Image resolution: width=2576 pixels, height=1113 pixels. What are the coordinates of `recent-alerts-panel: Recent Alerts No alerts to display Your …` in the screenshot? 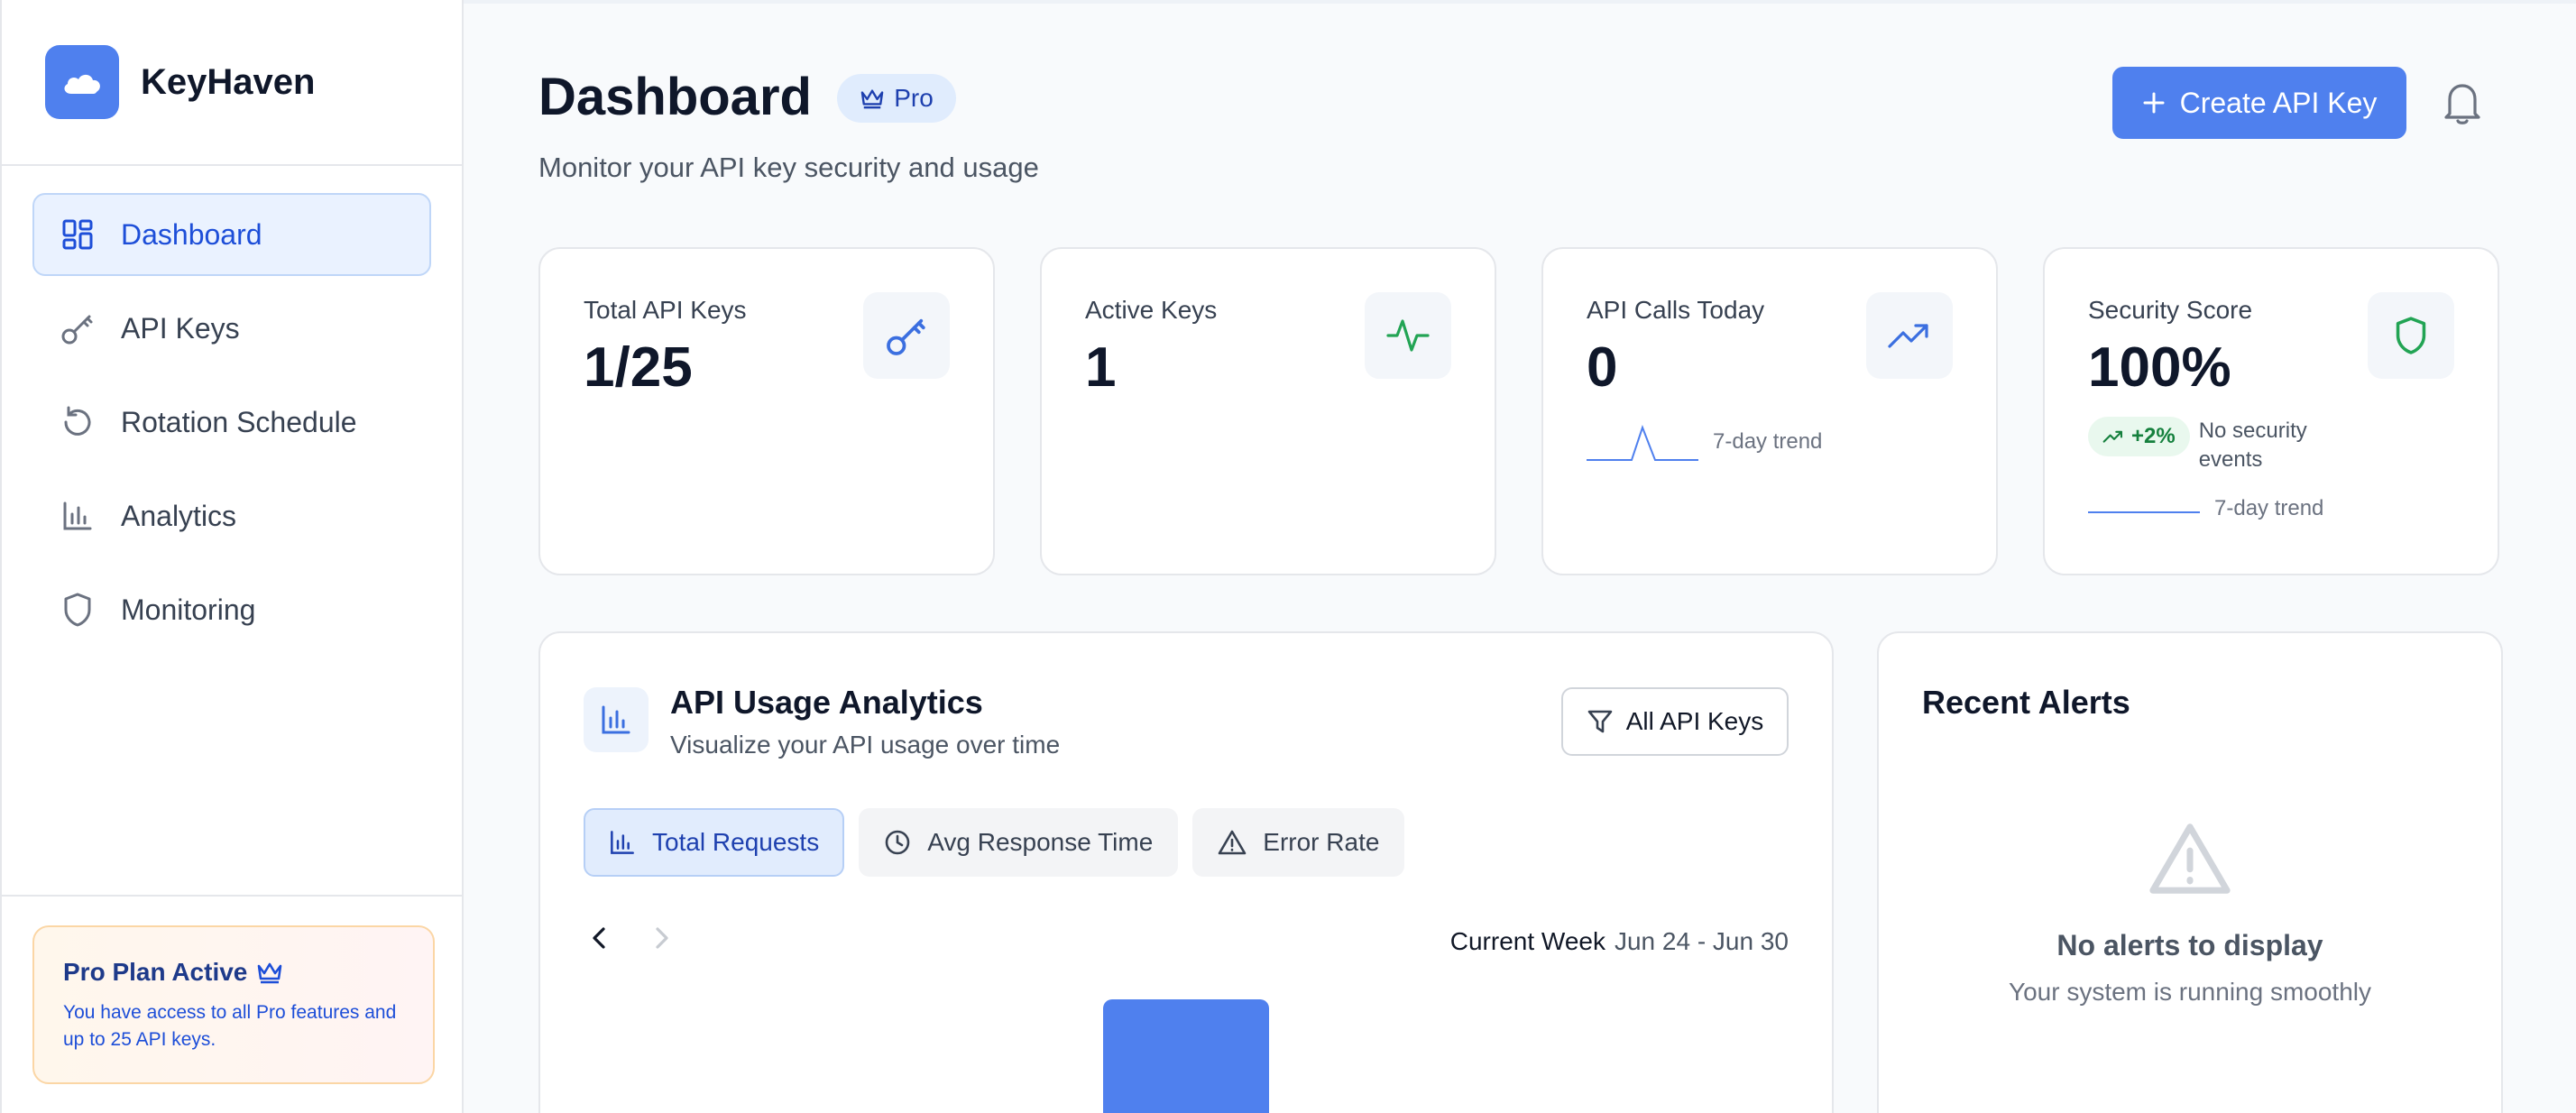 It's located at (2190, 872).